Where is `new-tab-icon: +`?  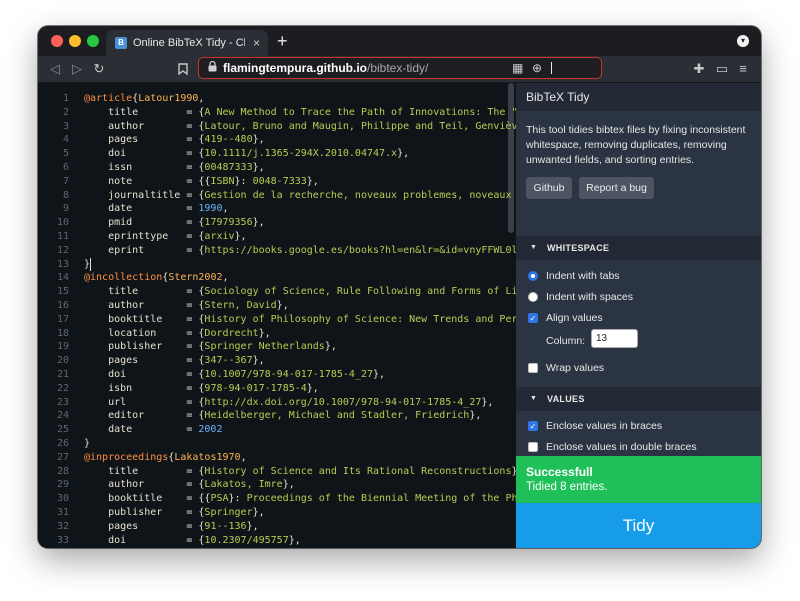 new-tab-icon: + is located at coordinates (282, 41).